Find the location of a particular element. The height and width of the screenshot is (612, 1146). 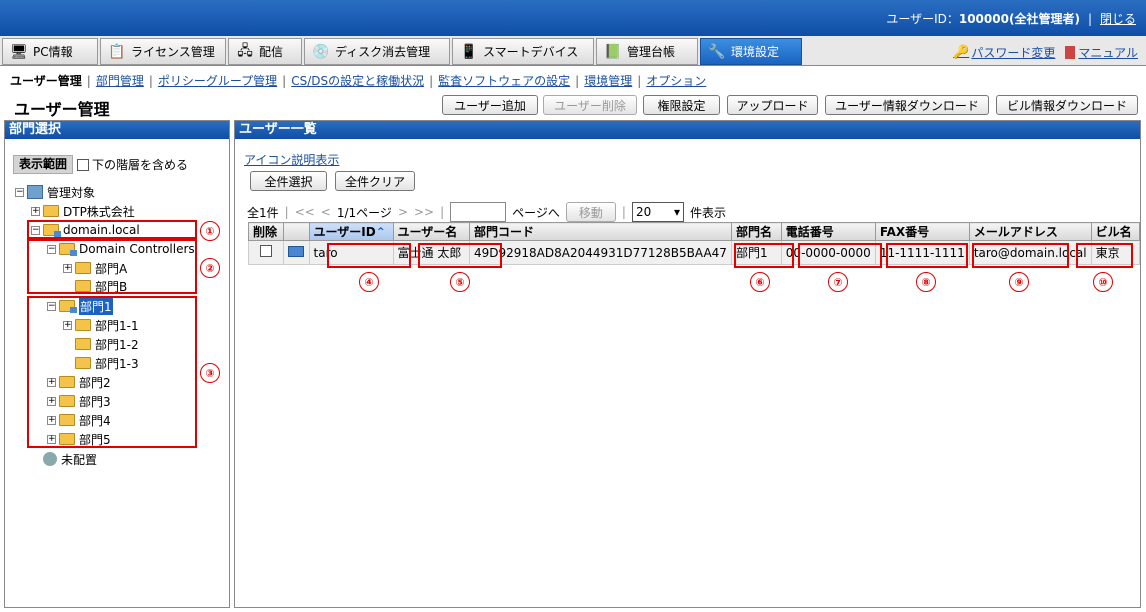

marker-8: ⑧ is located at coordinates (926, 282).